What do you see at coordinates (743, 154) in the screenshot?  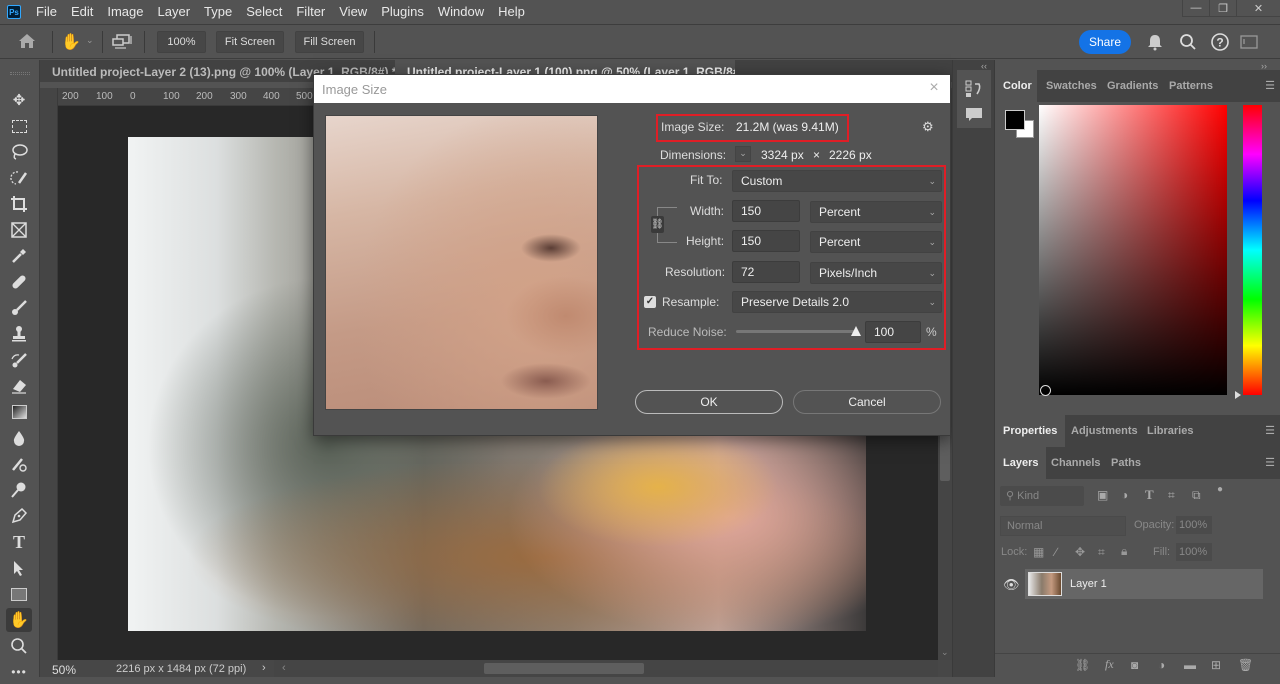 I see `dimensions-unit-dropdown: ⌄` at bounding box center [743, 154].